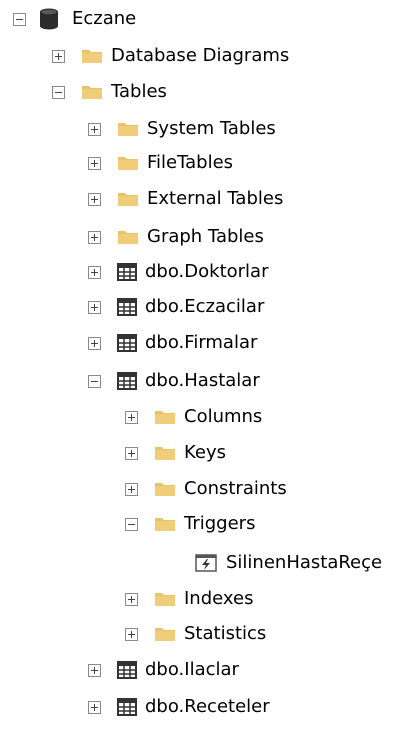 This screenshot has width=418, height=729. Describe the element at coordinates (304, 562) in the screenshot. I see `tree-node-label: SilinenHastaReçe` at that location.